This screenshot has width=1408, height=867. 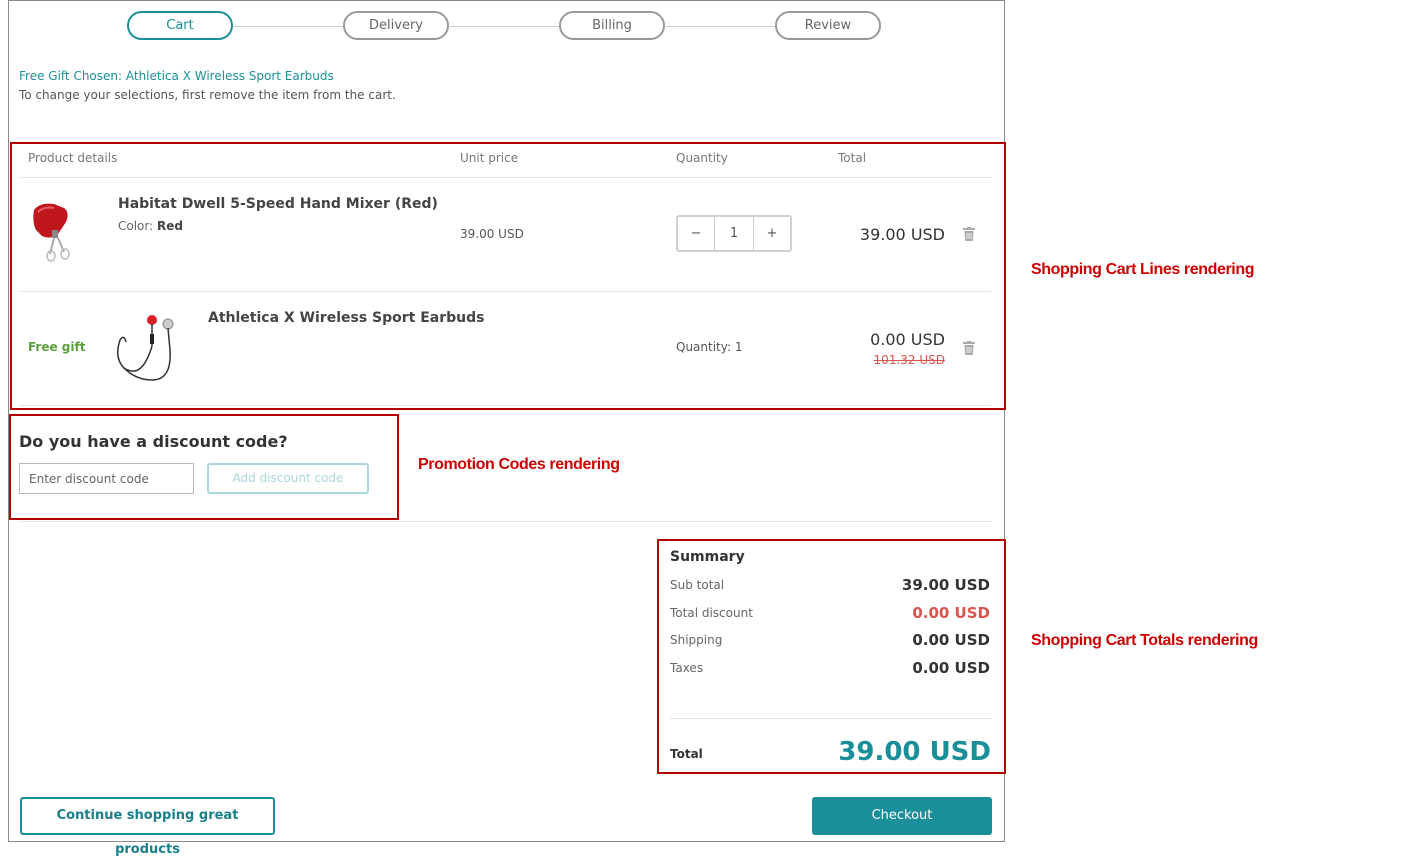 What do you see at coordinates (696, 640) in the screenshot?
I see `shipping-label: Shipping` at bounding box center [696, 640].